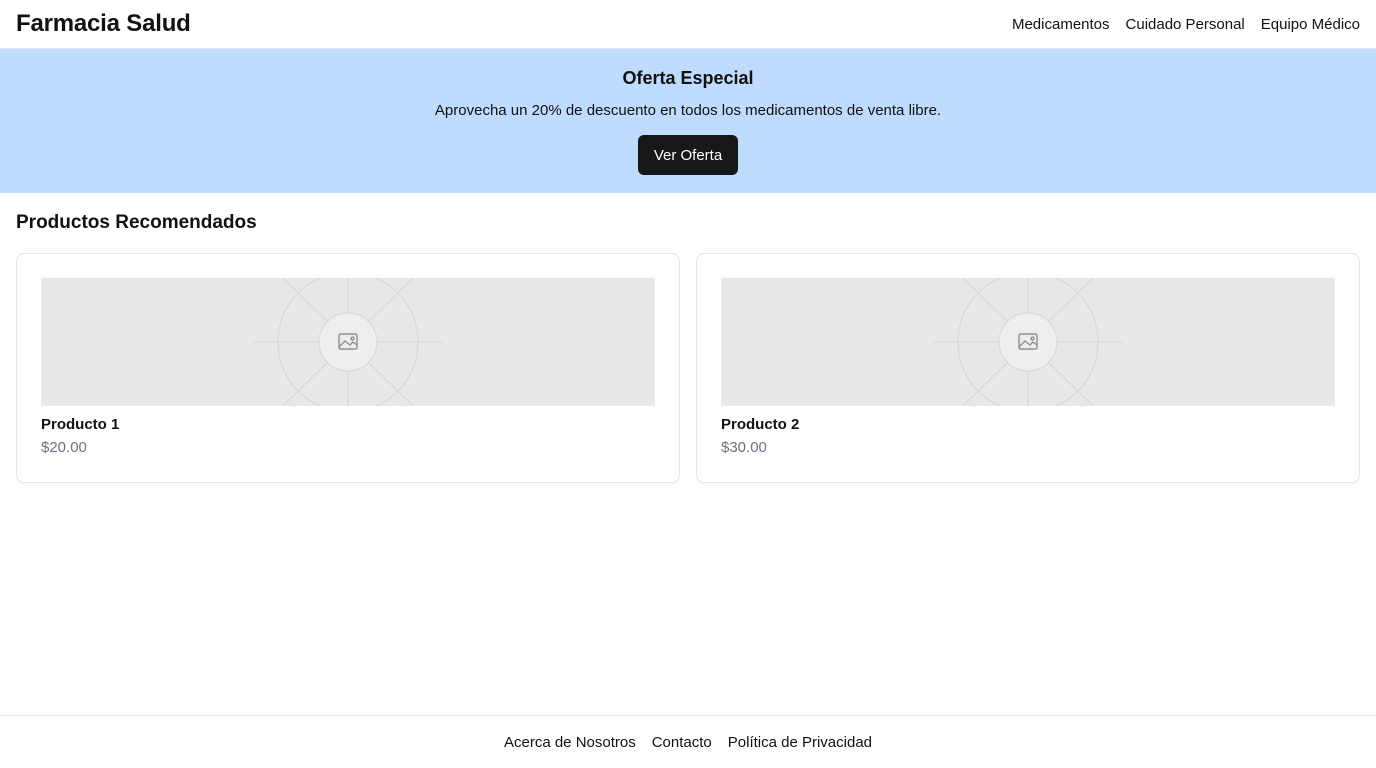 The width and height of the screenshot is (1376, 768). Describe the element at coordinates (744, 447) in the screenshot. I see `product-price: $30.00` at that location.